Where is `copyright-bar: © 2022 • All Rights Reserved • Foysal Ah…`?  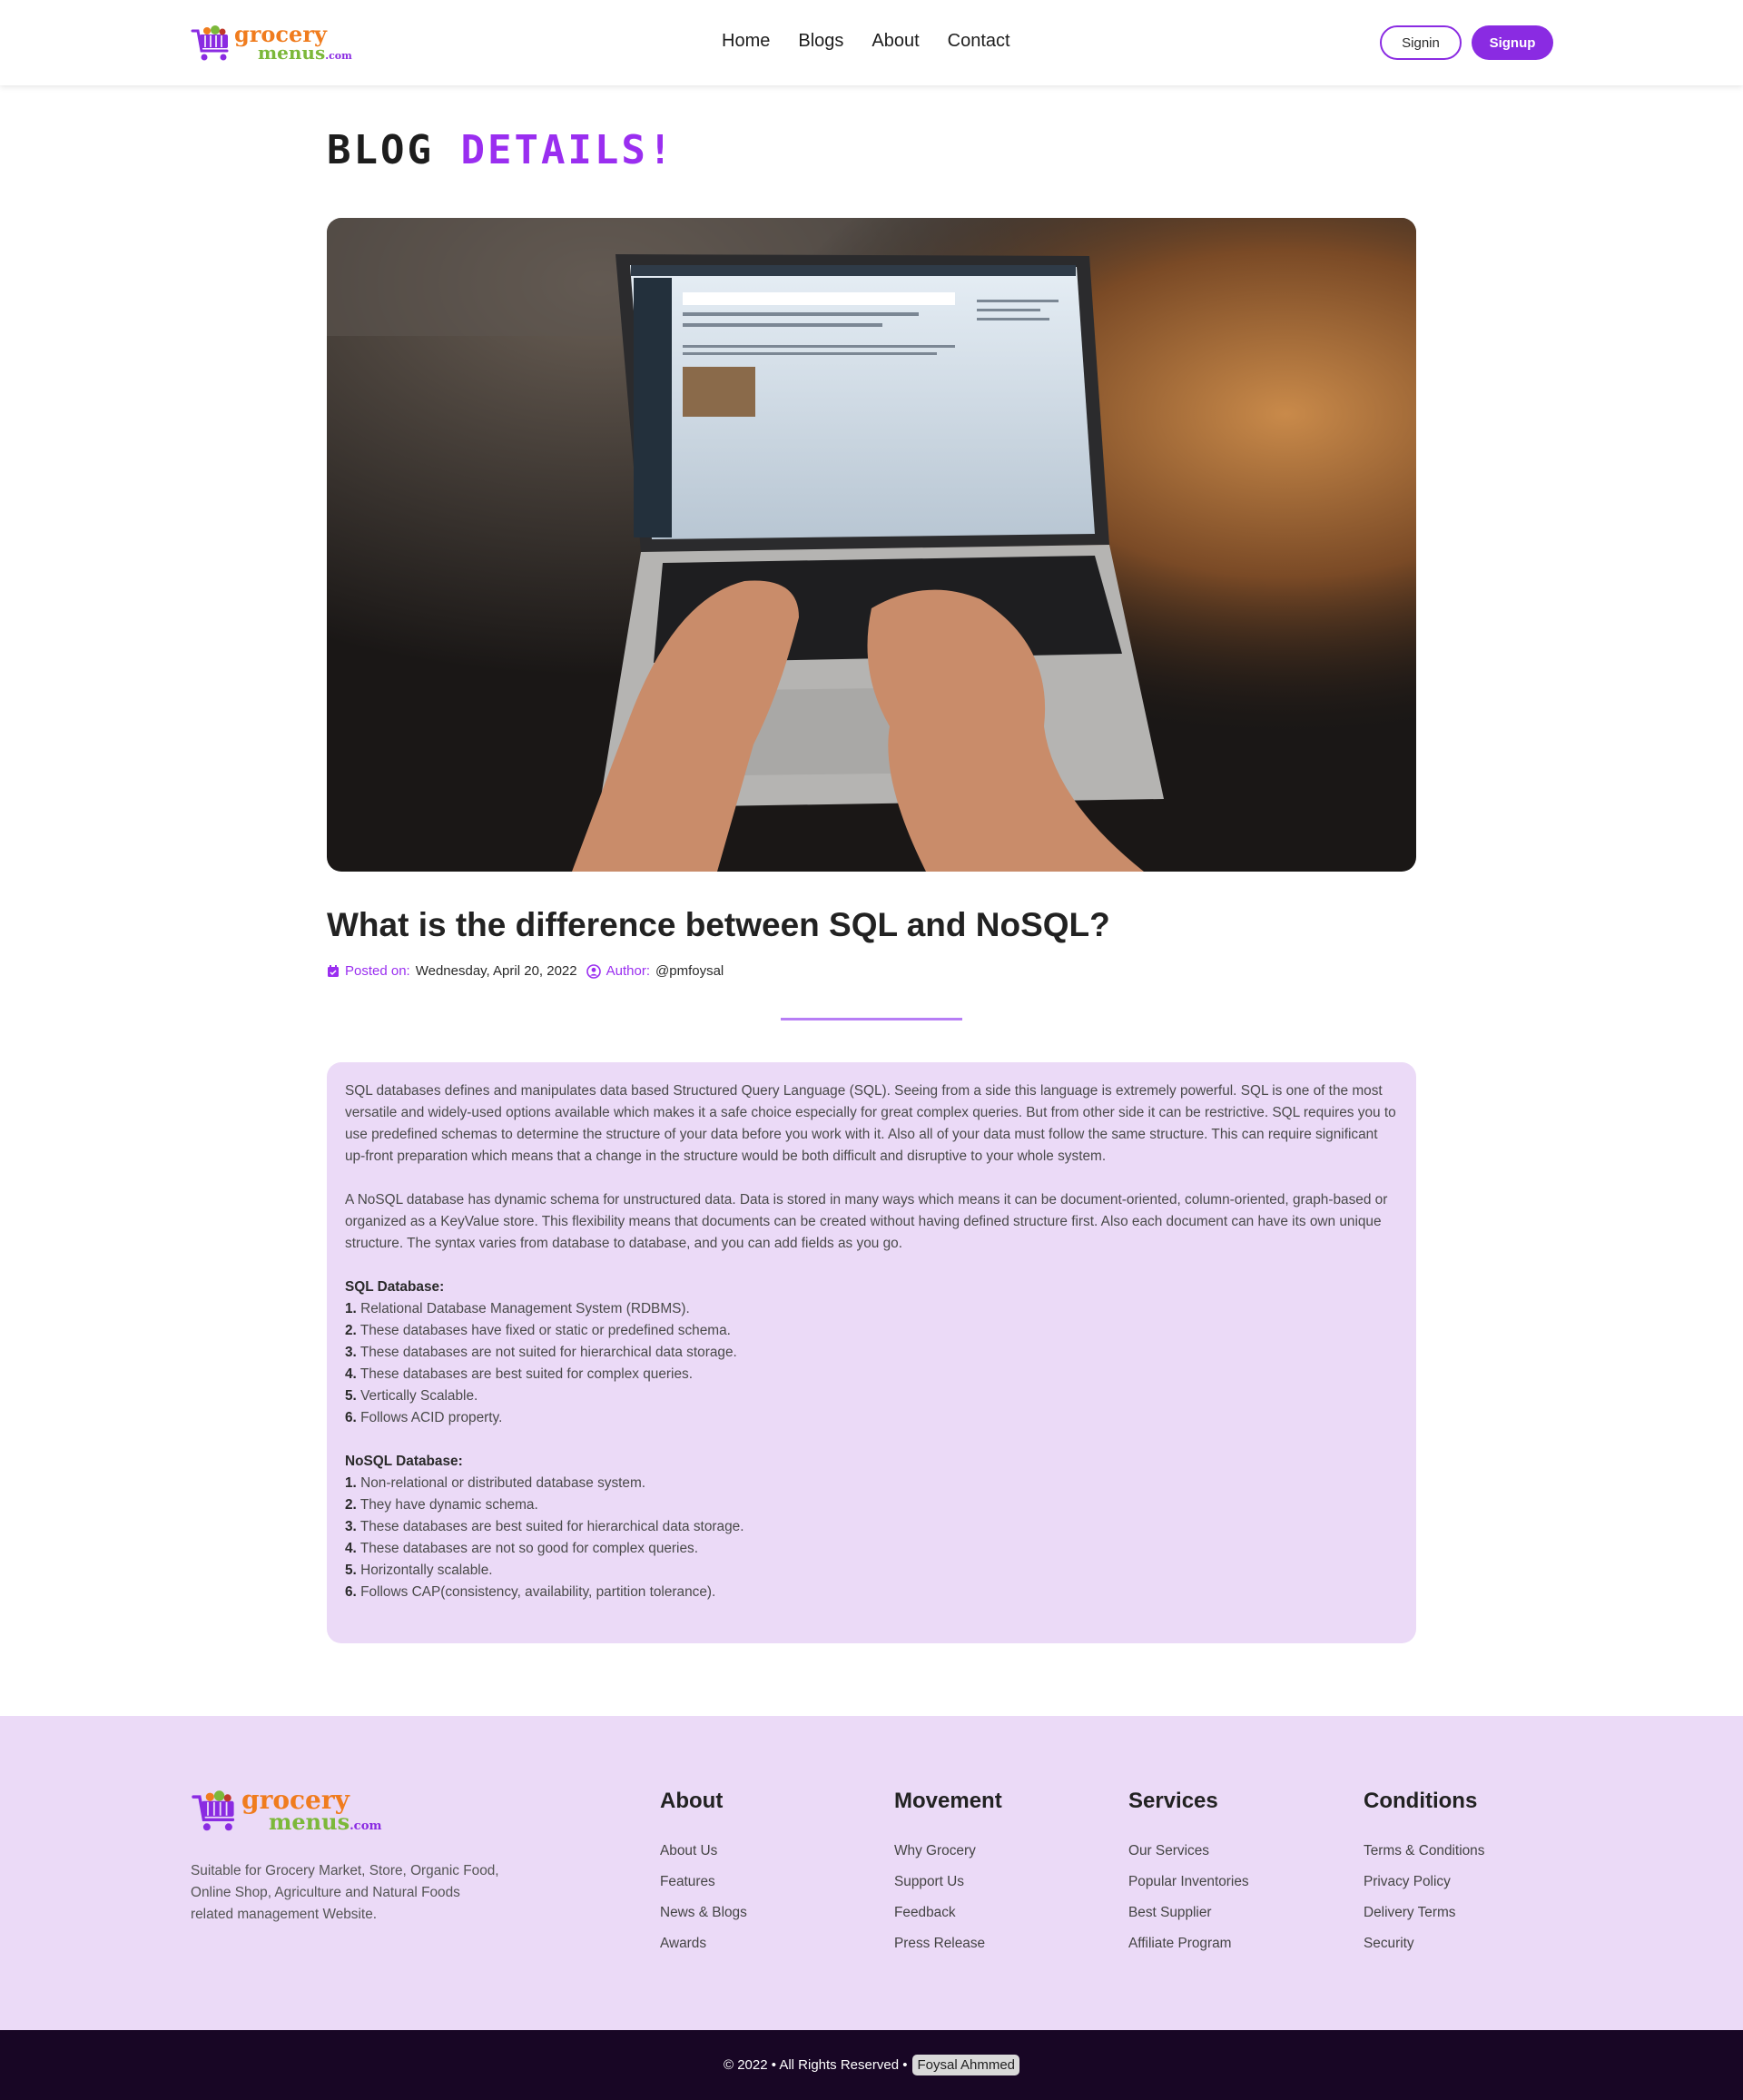 copyright-bar: © 2022 • All Rights Reserved • Foysal Ah… is located at coordinates (871, 2065).